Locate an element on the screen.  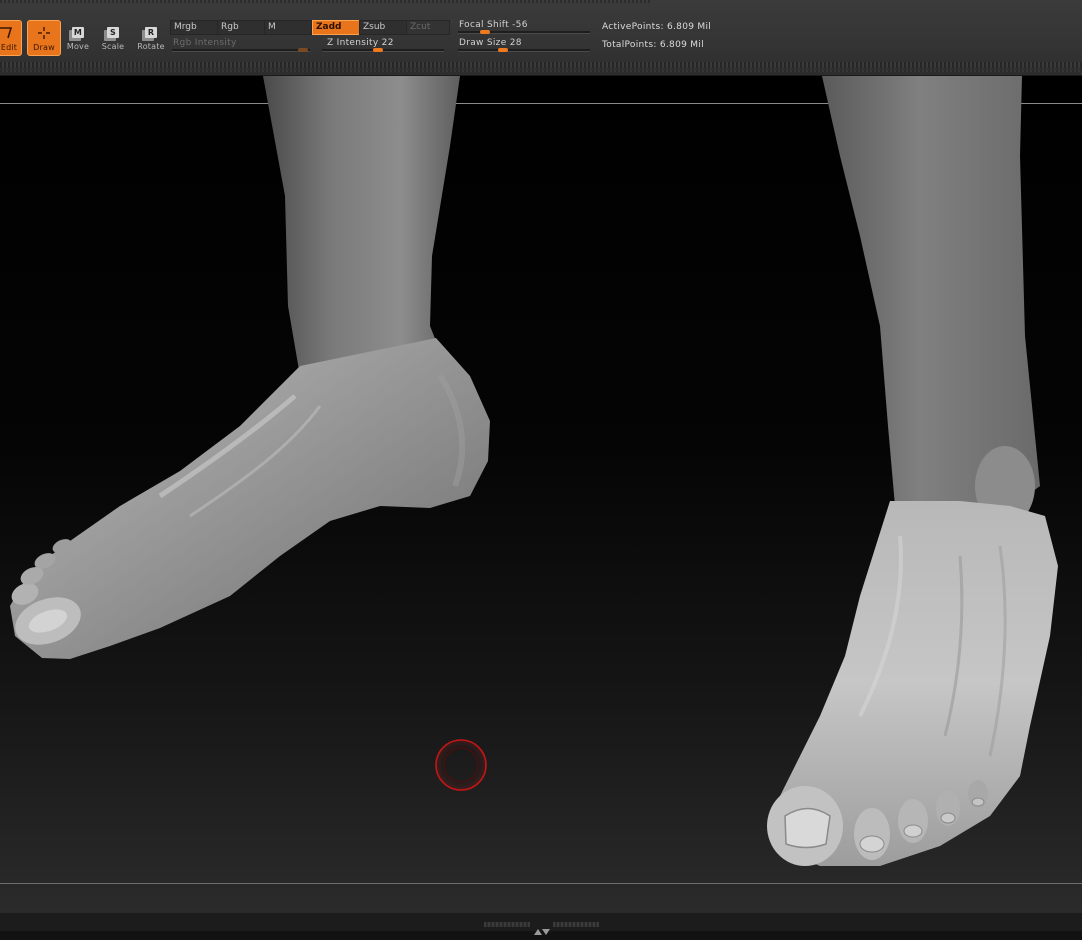
total-points-value: 6.809 Mil is located at coordinates (681, 45).